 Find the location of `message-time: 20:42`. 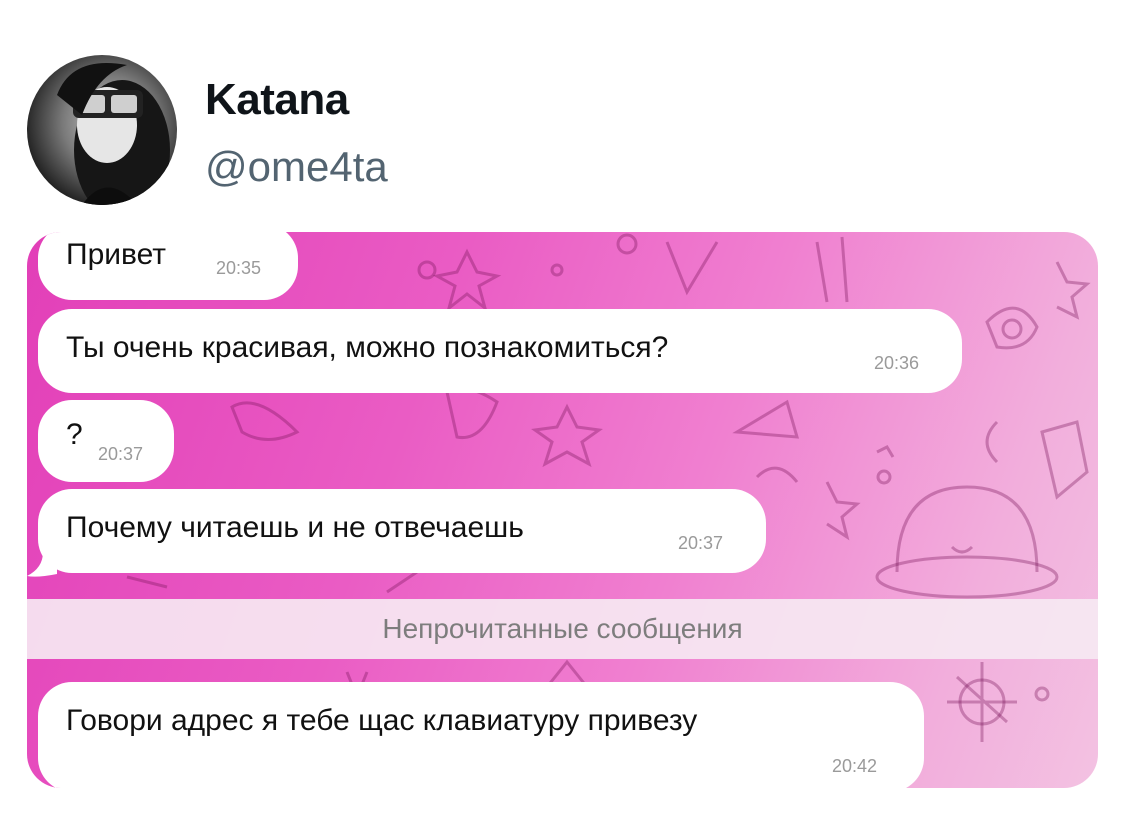

message-time: 20:42 is located at coordinates (855, 766).